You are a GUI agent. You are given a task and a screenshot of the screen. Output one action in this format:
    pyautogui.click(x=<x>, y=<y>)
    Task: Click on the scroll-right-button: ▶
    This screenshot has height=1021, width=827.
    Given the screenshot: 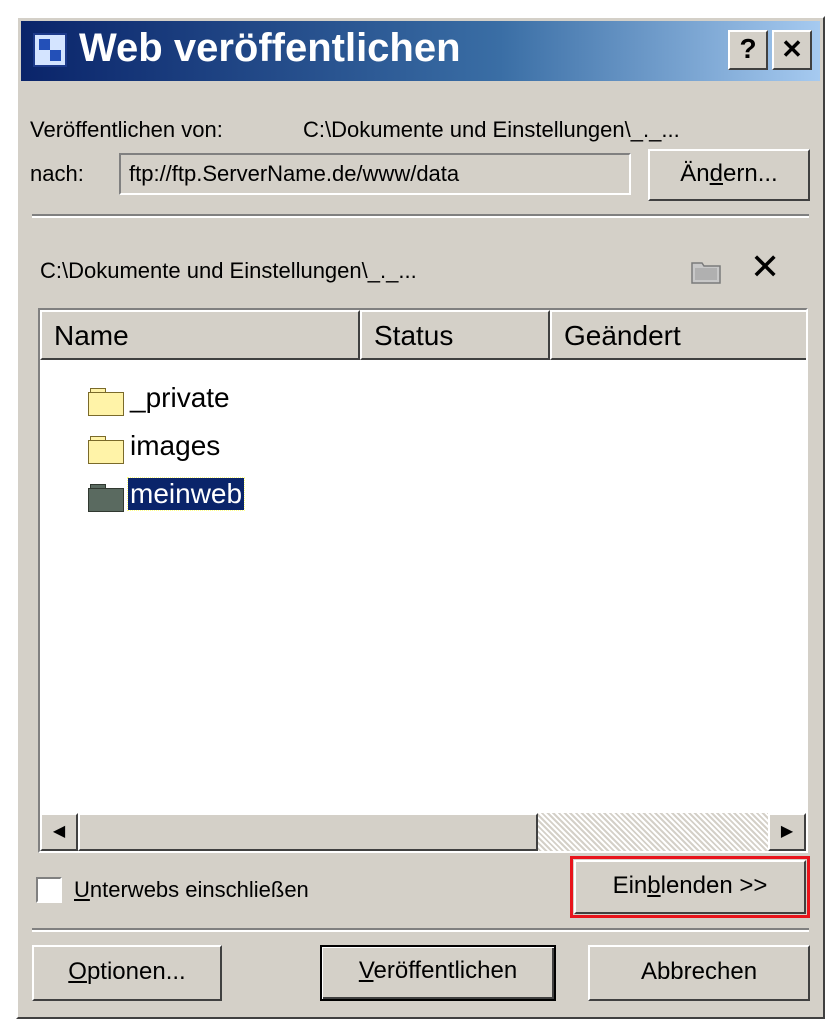 What is the action you would take?
    pyautogui.click(x=787, y=832)
    